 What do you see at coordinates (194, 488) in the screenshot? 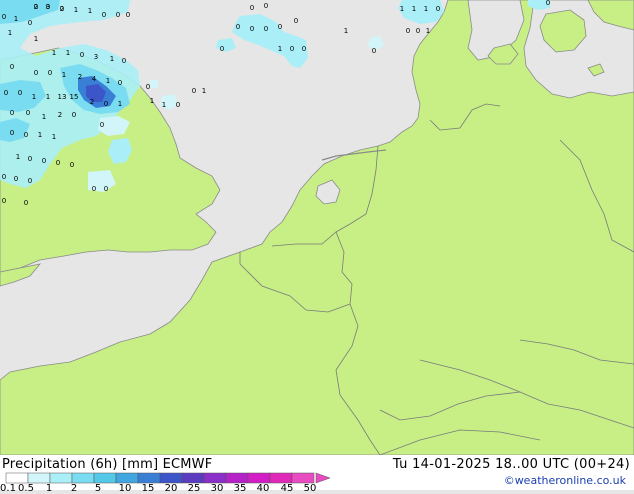
I see `legend-tick-label: 25` at bounding box center [194, 488].